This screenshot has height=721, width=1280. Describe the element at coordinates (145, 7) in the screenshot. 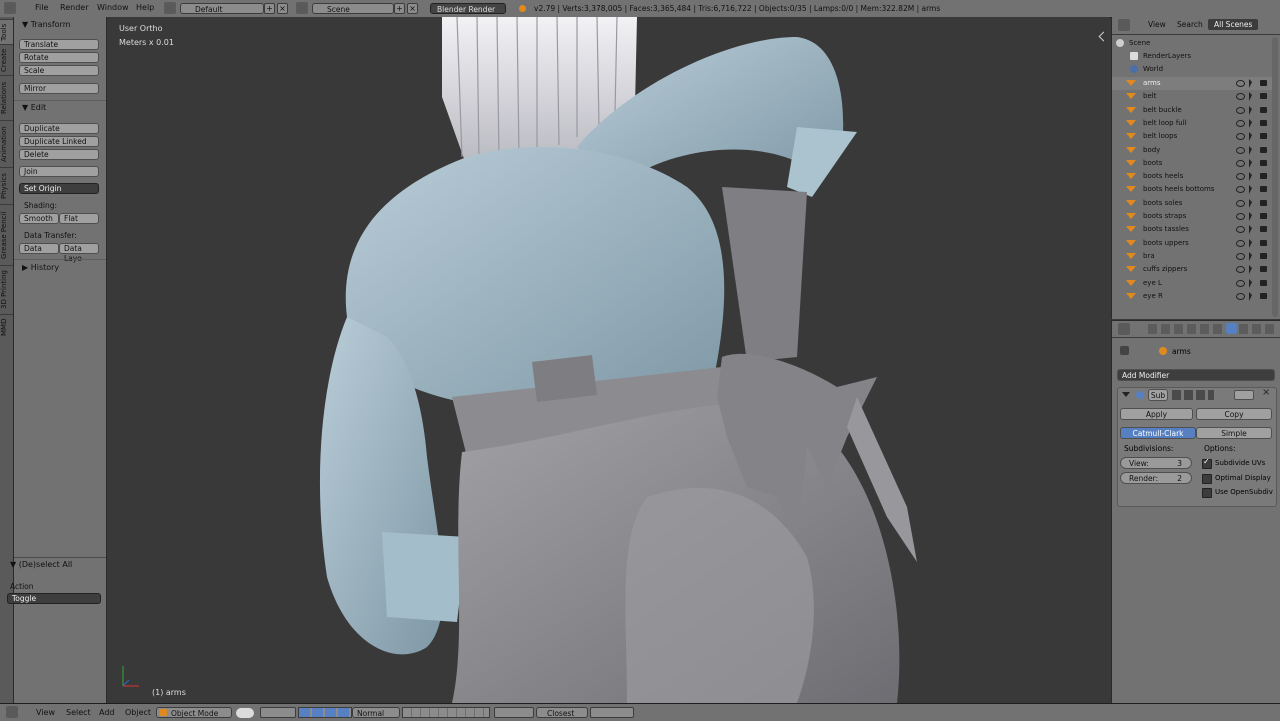

I see `menu-help: Help` at that location.